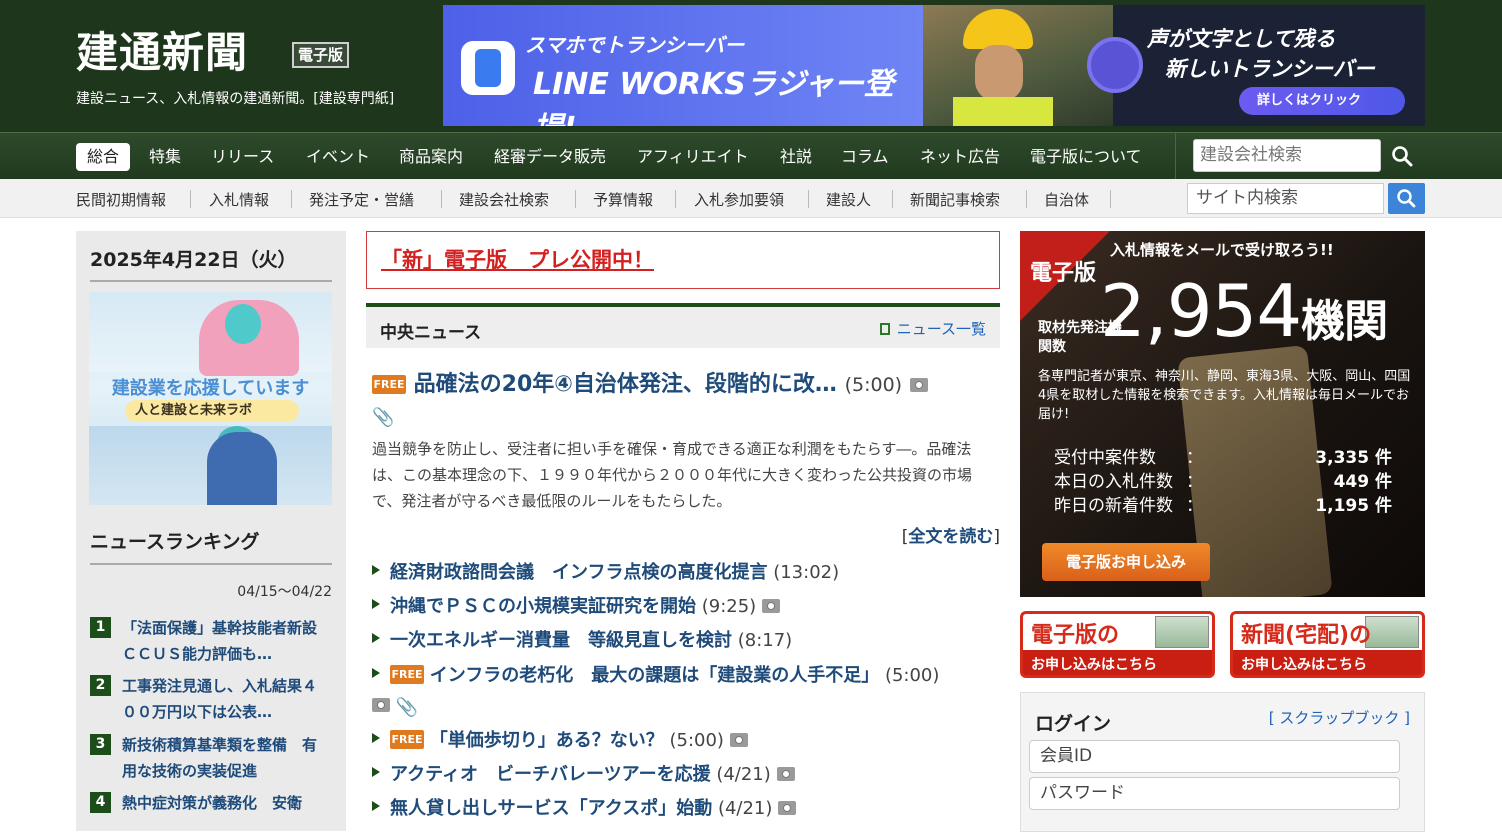 The height and width of the screenshot is (832, 1502). What do you see at coordinates (1392, 632) in the screenshot?
I see `subad-thumbnail` at bounding box center [1392, 632].